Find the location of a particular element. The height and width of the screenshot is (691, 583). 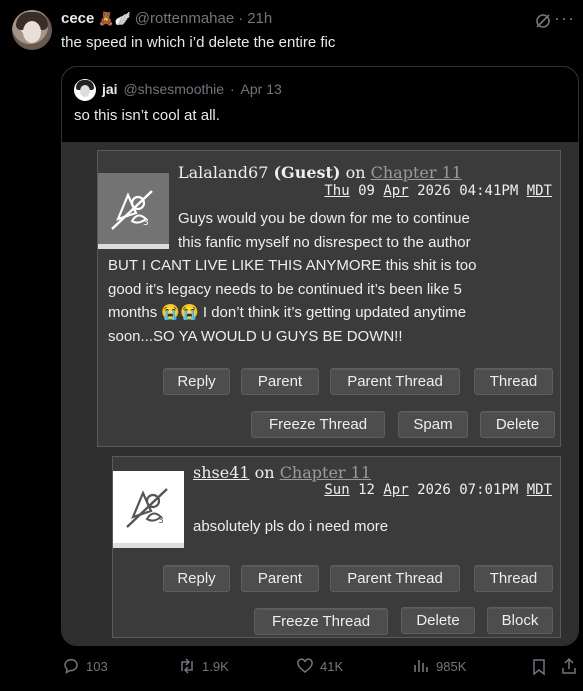

reply-icon is located at coordinates (71, 666).